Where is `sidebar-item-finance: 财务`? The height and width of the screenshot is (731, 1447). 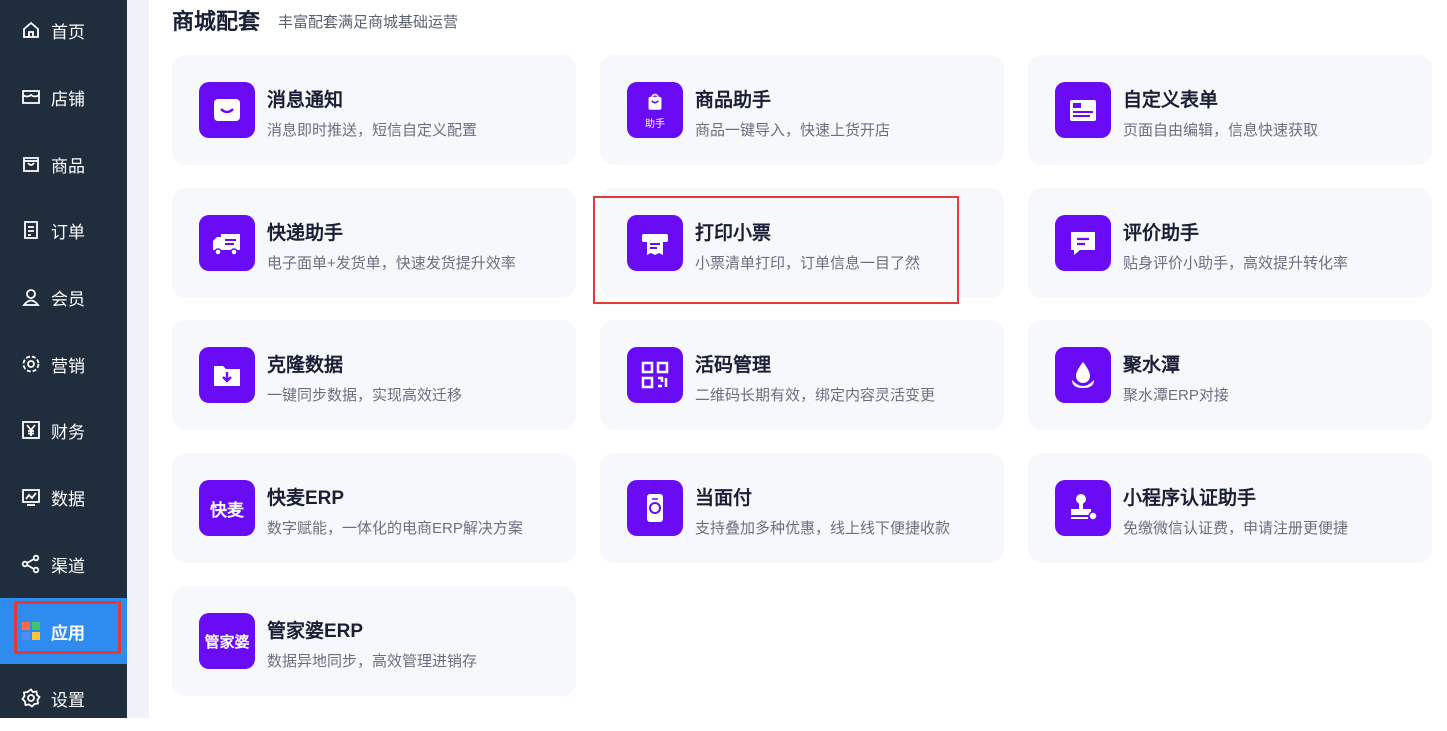
sidebar-item-finance: 财务 is located at coordinates (63, 430).